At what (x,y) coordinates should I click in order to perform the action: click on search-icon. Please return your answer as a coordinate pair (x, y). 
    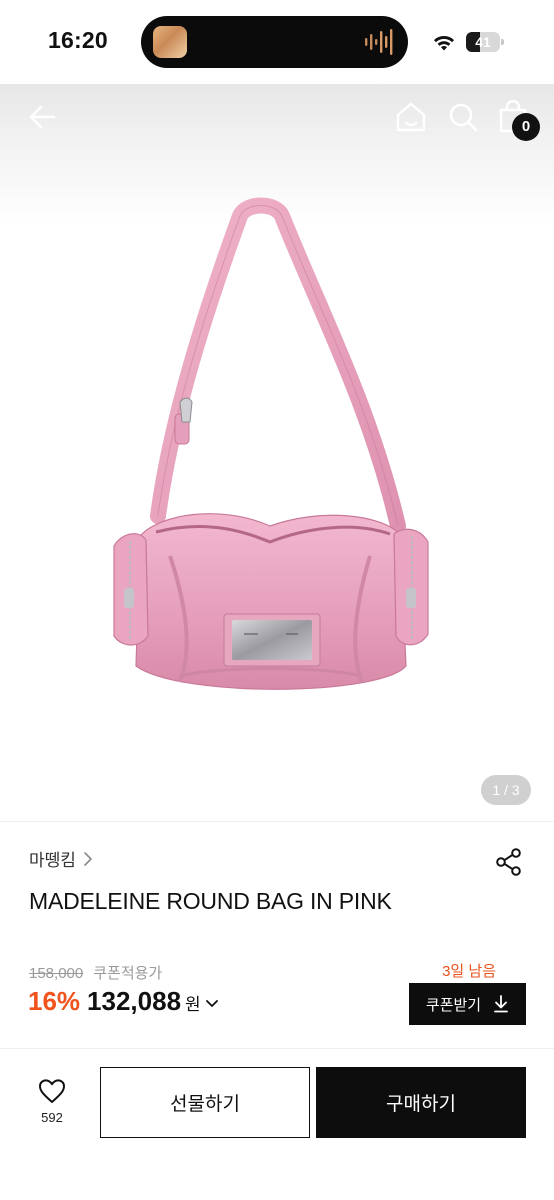
    Looking at the image, I should click on (463, 117).